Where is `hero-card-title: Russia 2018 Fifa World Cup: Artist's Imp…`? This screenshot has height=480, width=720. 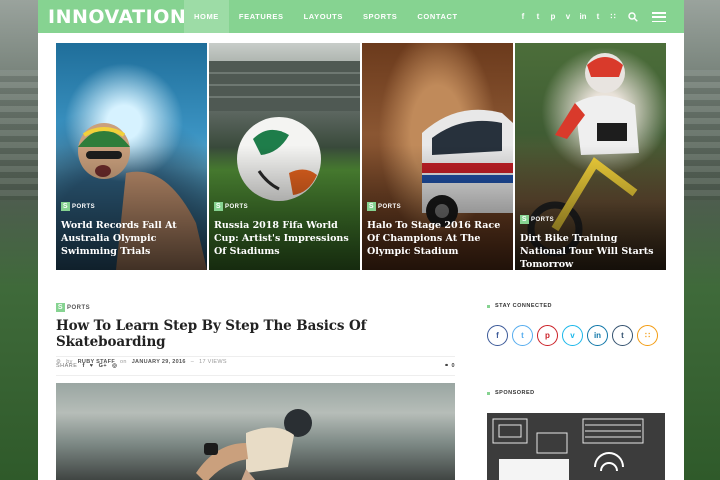
hero-card-title: Russia 2018 Fifa World Cup: Artist's Imp… is located at coordinates (284, 238).